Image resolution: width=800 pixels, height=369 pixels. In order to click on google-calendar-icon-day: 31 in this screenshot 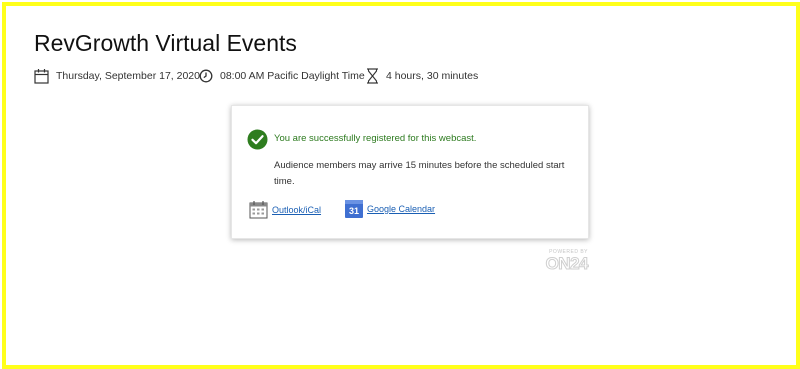, I will do `click(353, 211)`.